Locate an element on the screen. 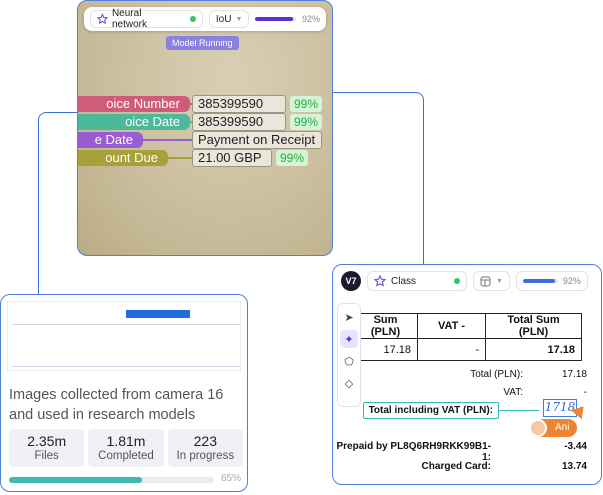  stat-label: In progress is located at coordinates (205, 456).